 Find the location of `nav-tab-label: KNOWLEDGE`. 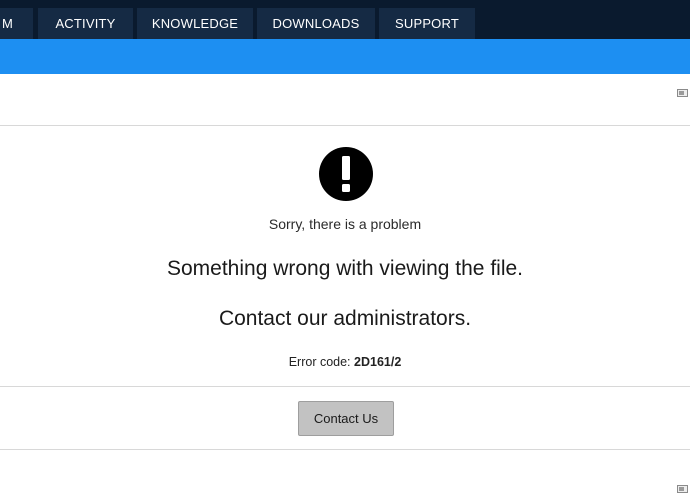

nav-tab-label: KNOWLEDGE is located at coordinates (195, 23).